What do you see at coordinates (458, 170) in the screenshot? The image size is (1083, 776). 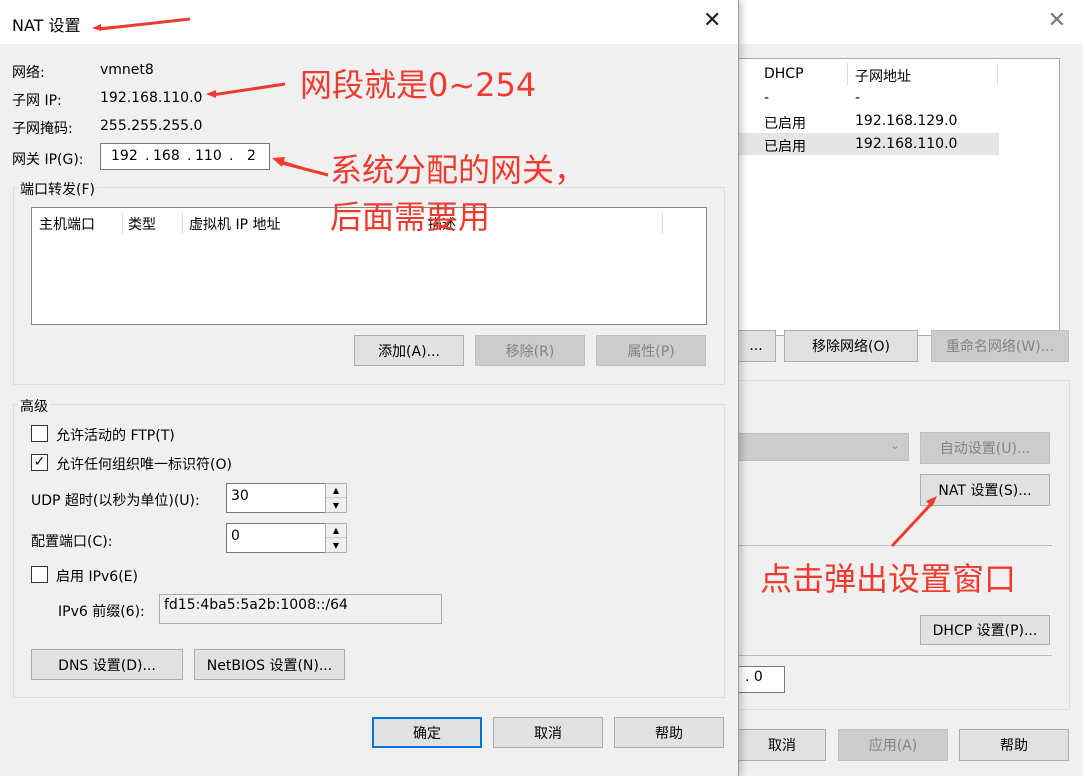 I see `annotation-gateway-note: 系统分配的网关，` at bounding box center [458, 170].